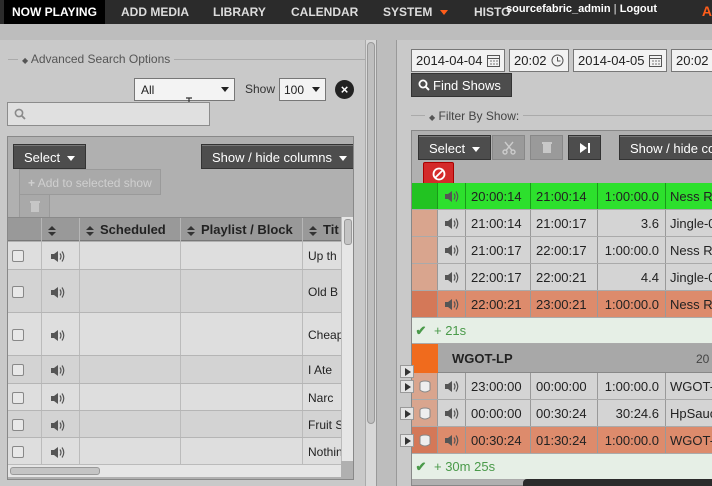  I want to click on nav-system: SYSTEM, so click(415, 12).